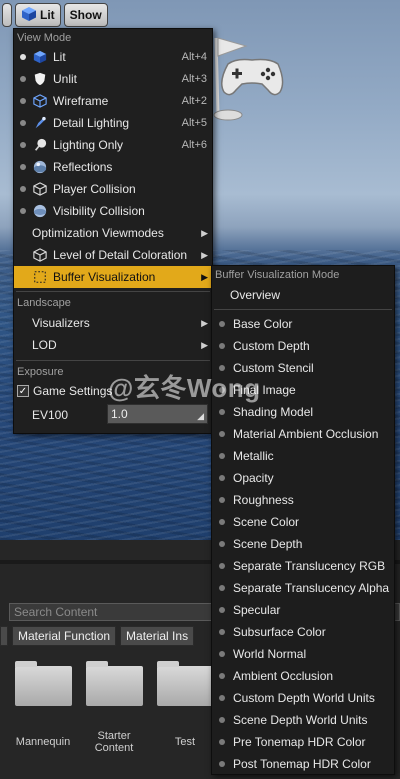  I want to click on menu-item-visibility-collision: Visibility Collision, so click(113, 211).